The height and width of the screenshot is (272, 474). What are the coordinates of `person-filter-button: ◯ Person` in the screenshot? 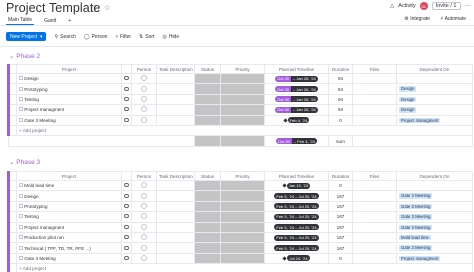 It's located at (95, 37).